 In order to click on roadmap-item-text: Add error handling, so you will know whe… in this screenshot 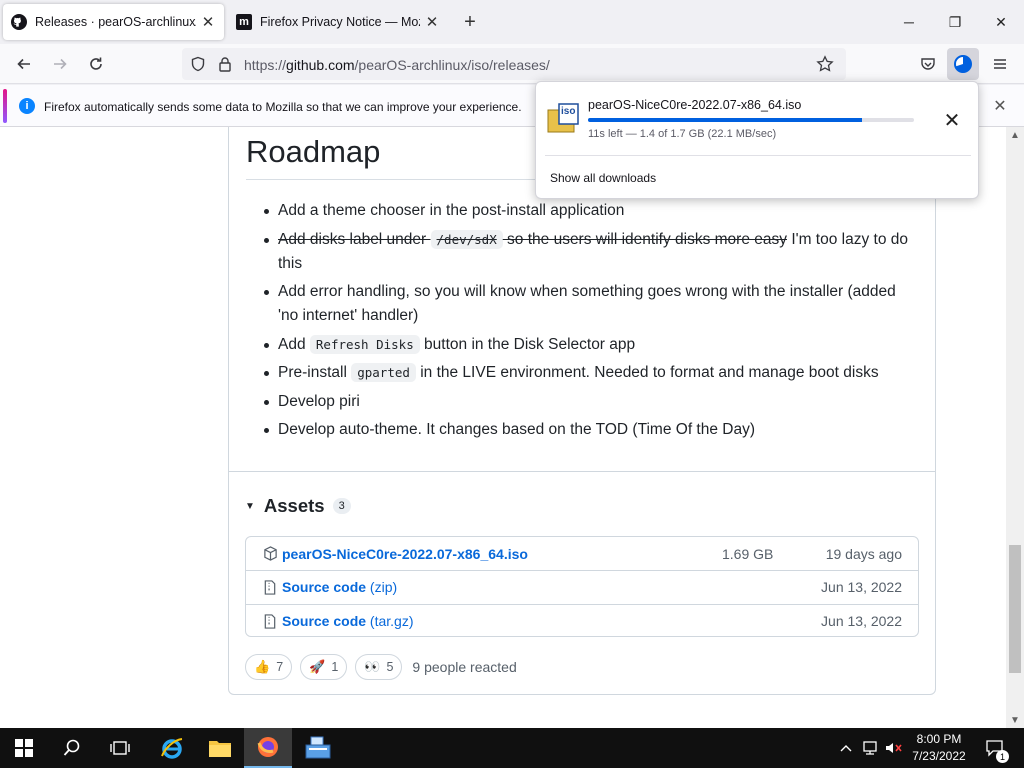, I will do `click(587, 303)`.